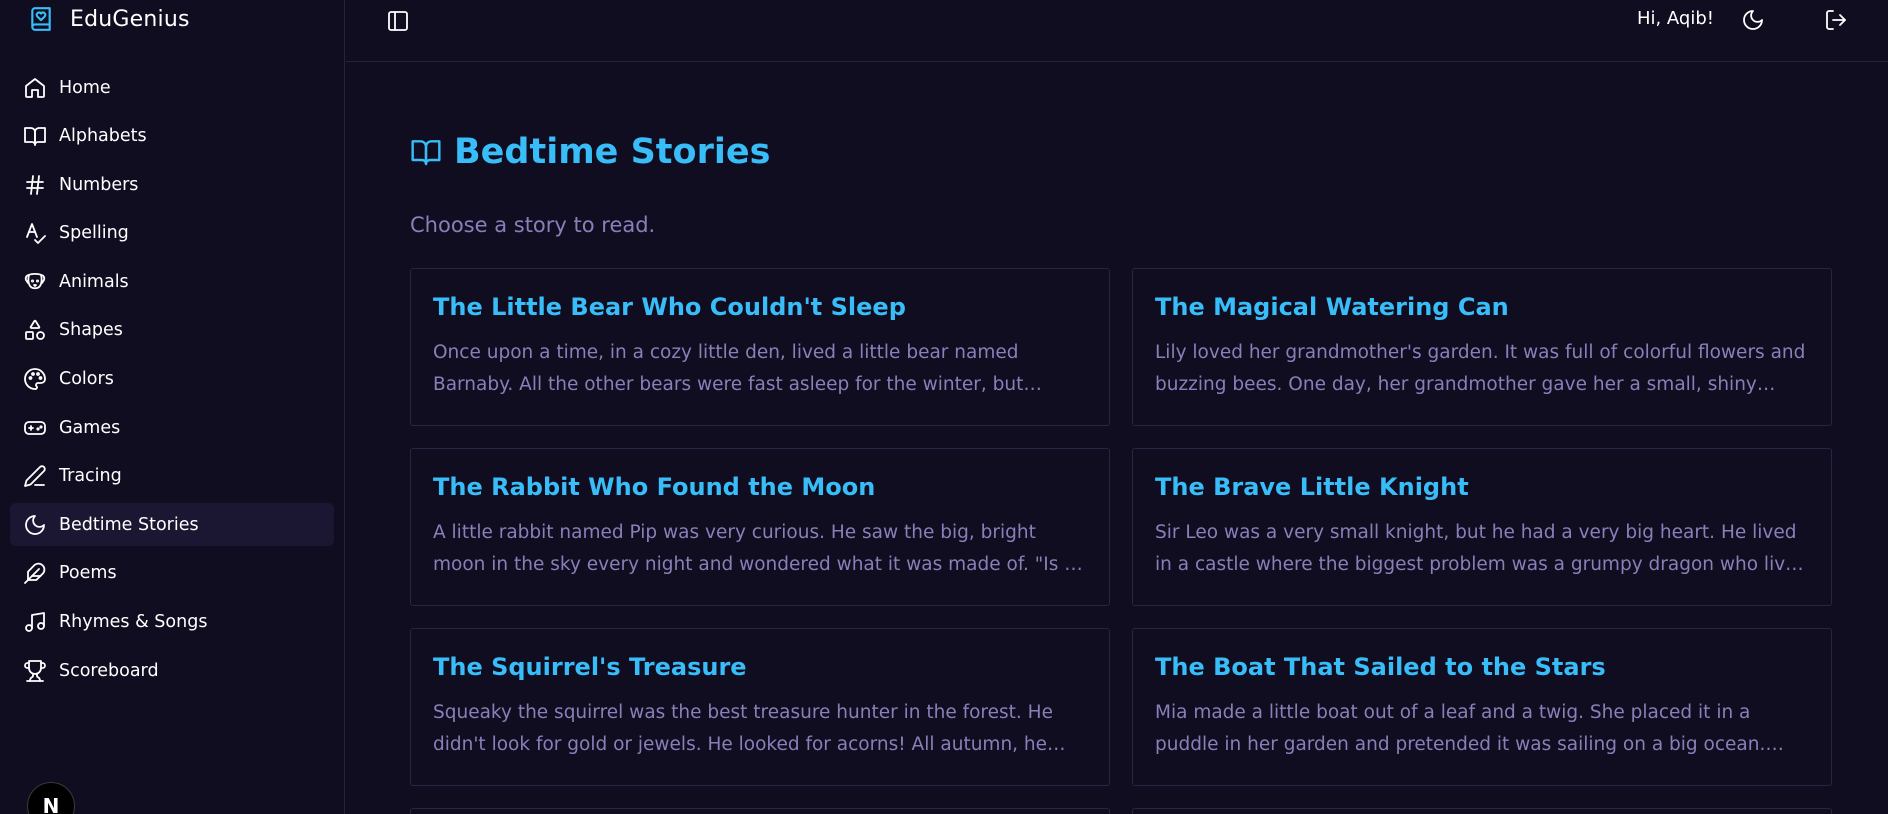  I want to click on story-title: The Brave Little Knight, so click(1312, 487).